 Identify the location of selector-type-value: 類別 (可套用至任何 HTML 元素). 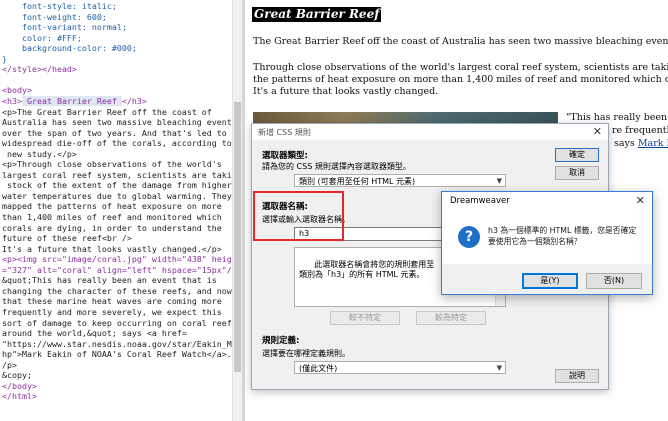
(357, 181).